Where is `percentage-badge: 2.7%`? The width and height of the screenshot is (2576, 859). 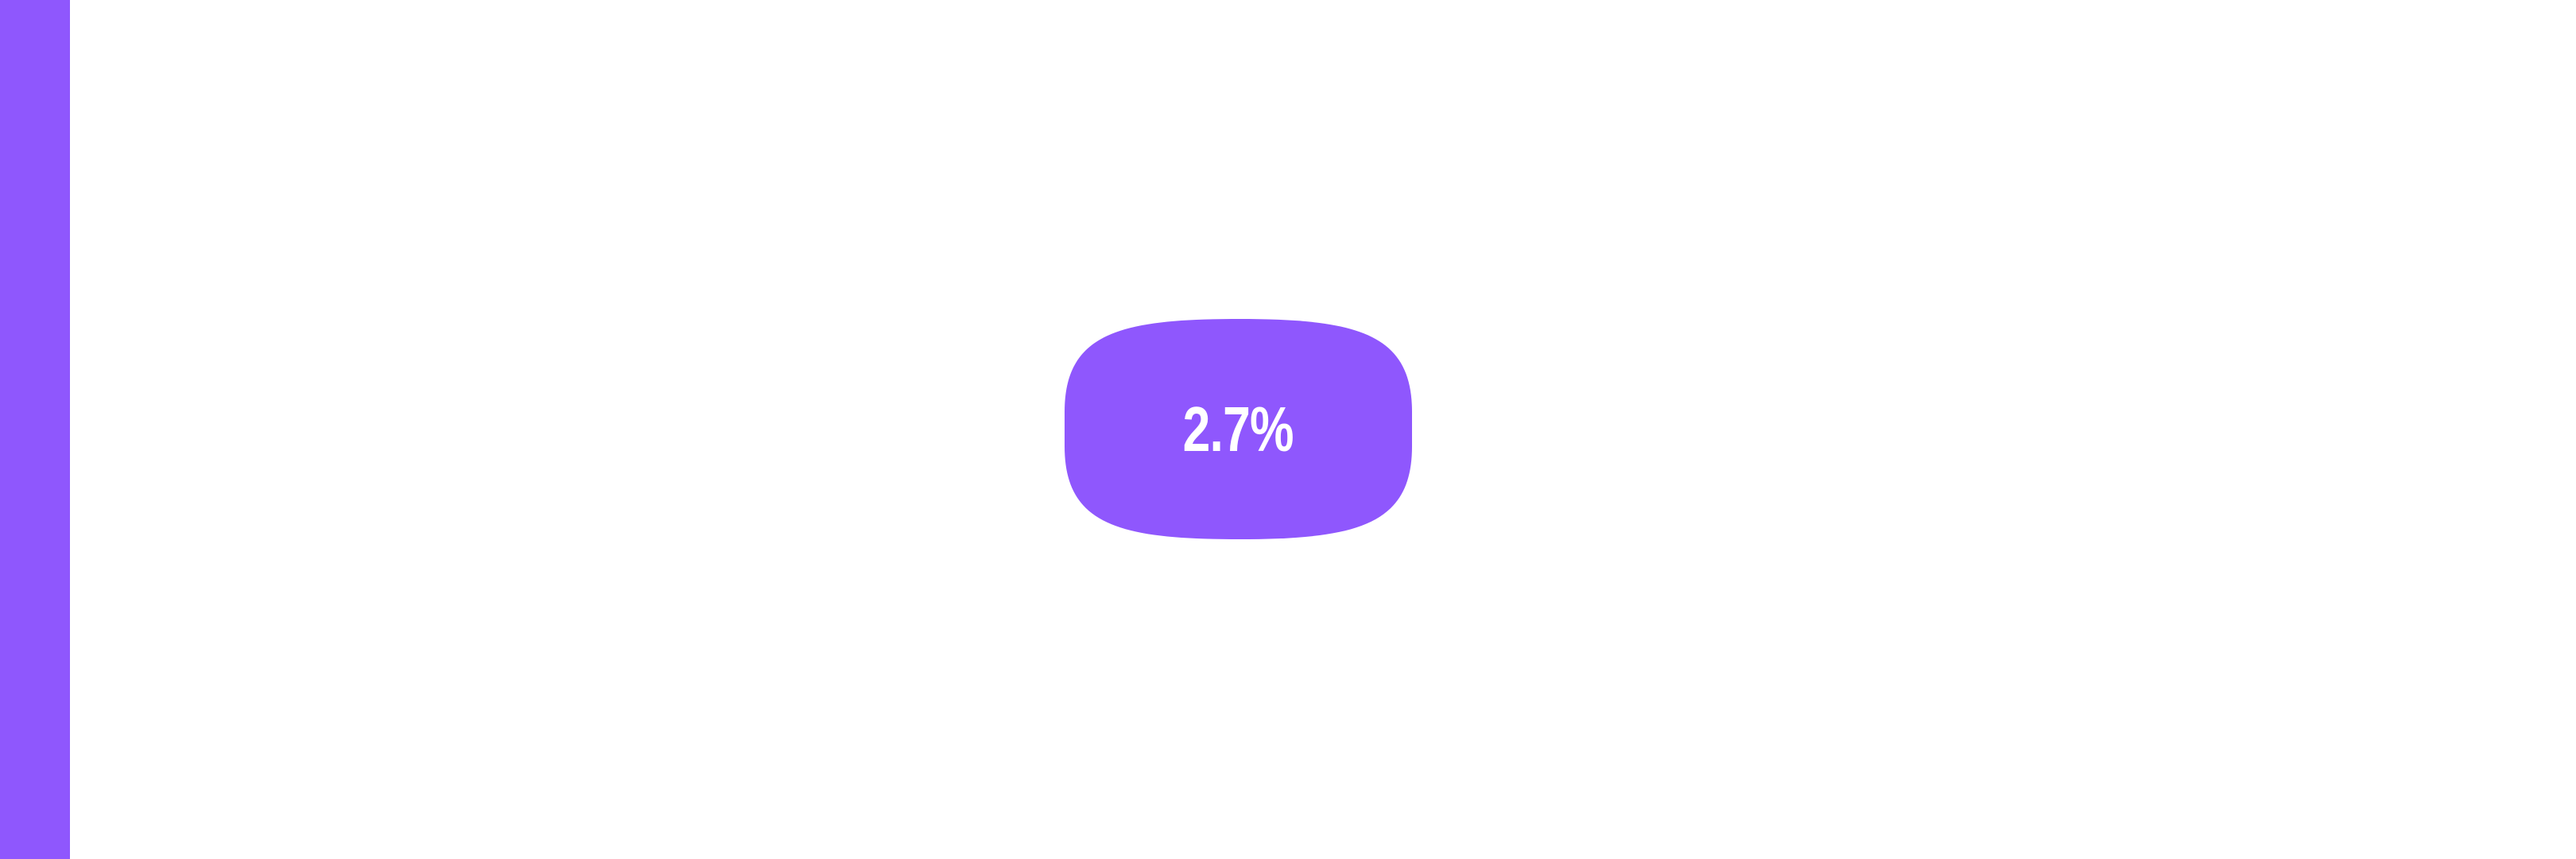 percentage-badge: 2.7% is located at coordinates (1239, 429).